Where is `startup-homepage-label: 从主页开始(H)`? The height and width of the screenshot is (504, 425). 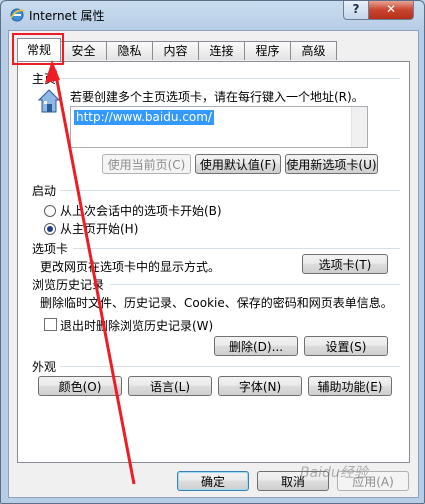
startup-homepage-label: 从主页开始(H) is located at coordinates (99, 229).